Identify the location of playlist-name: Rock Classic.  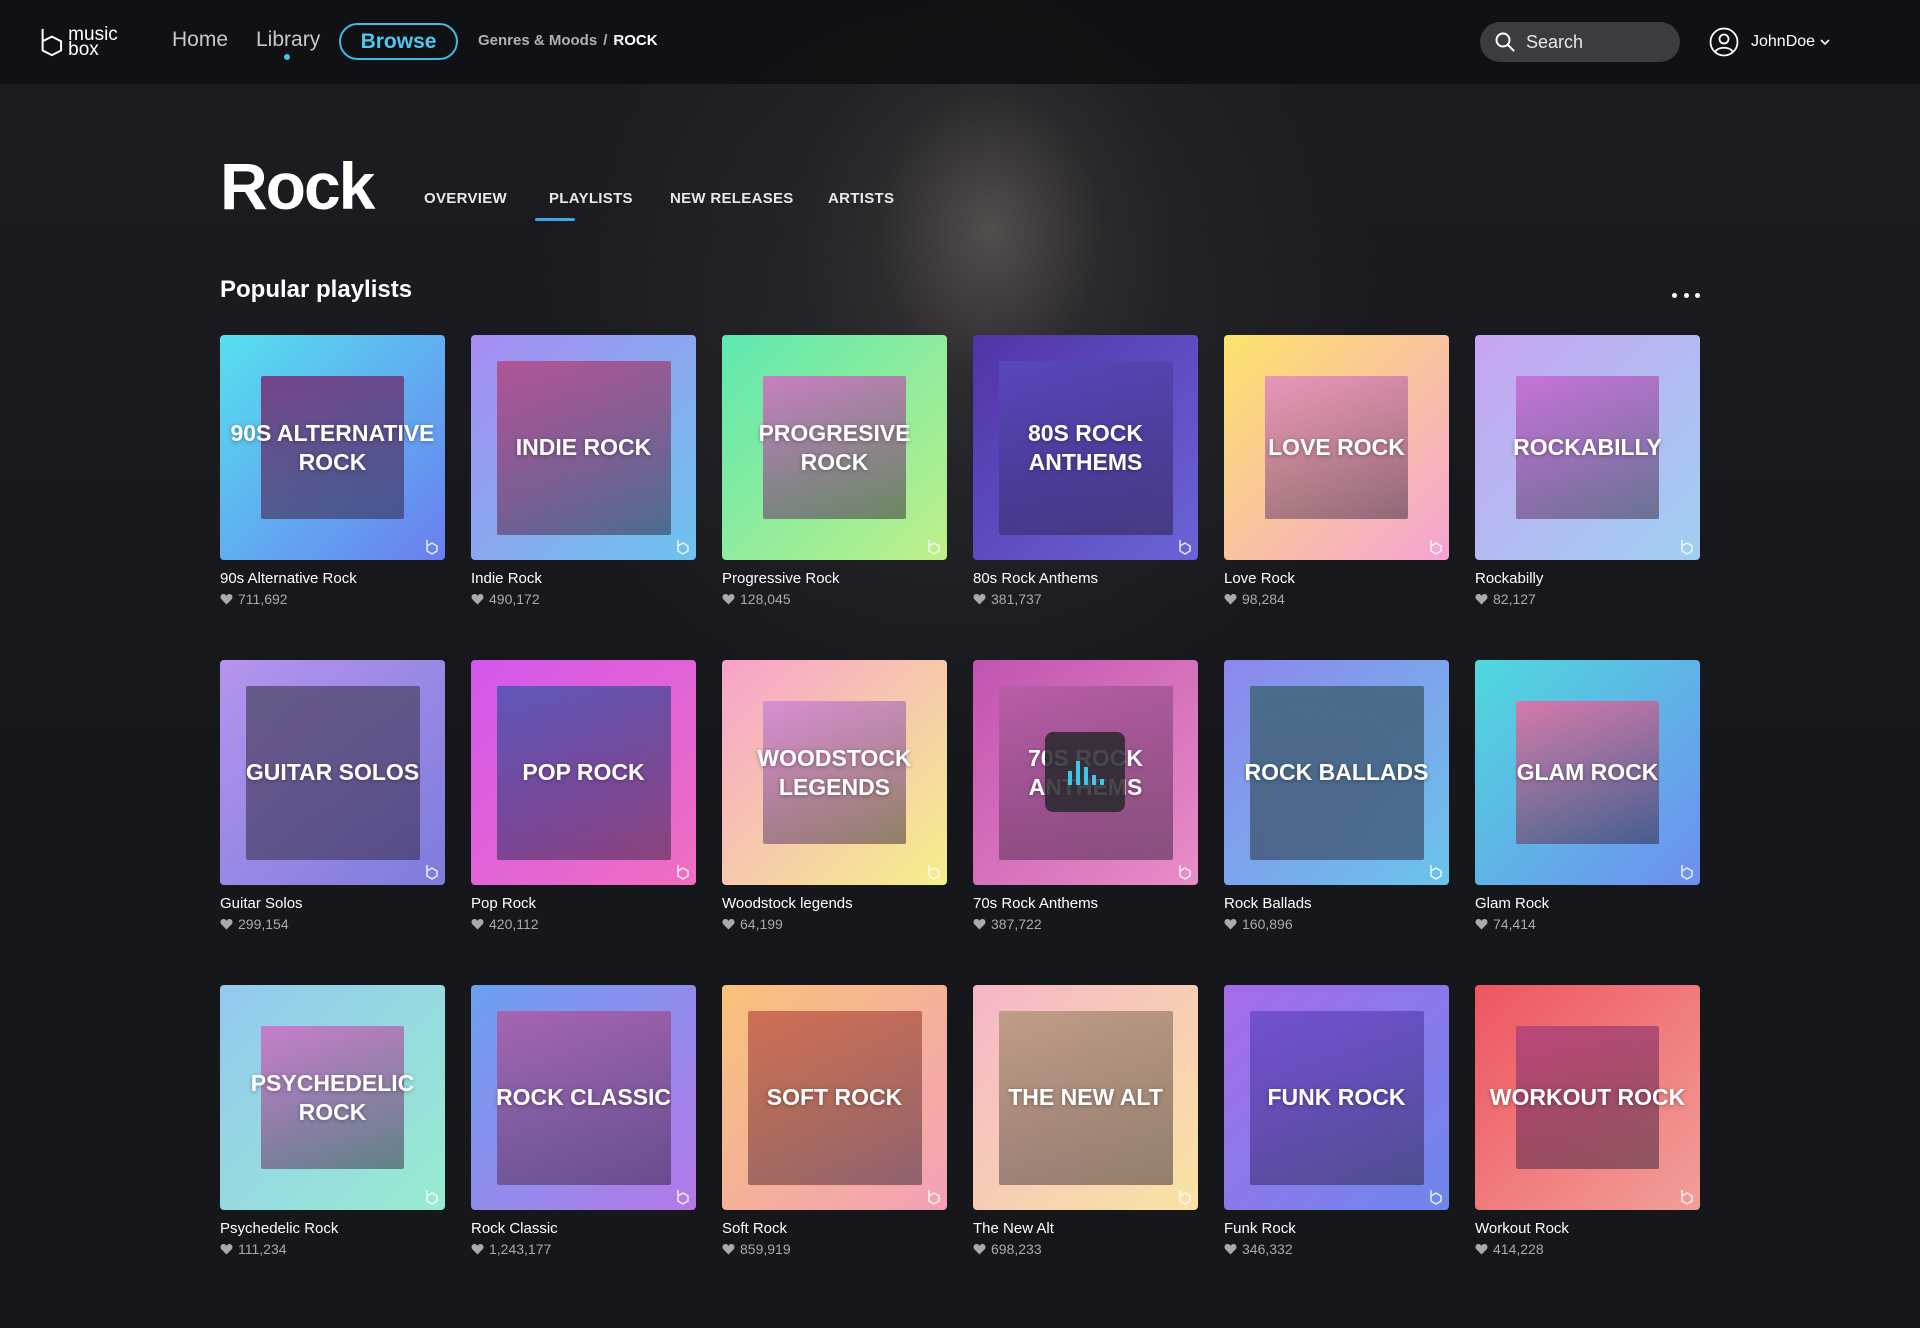
(583, 1228).